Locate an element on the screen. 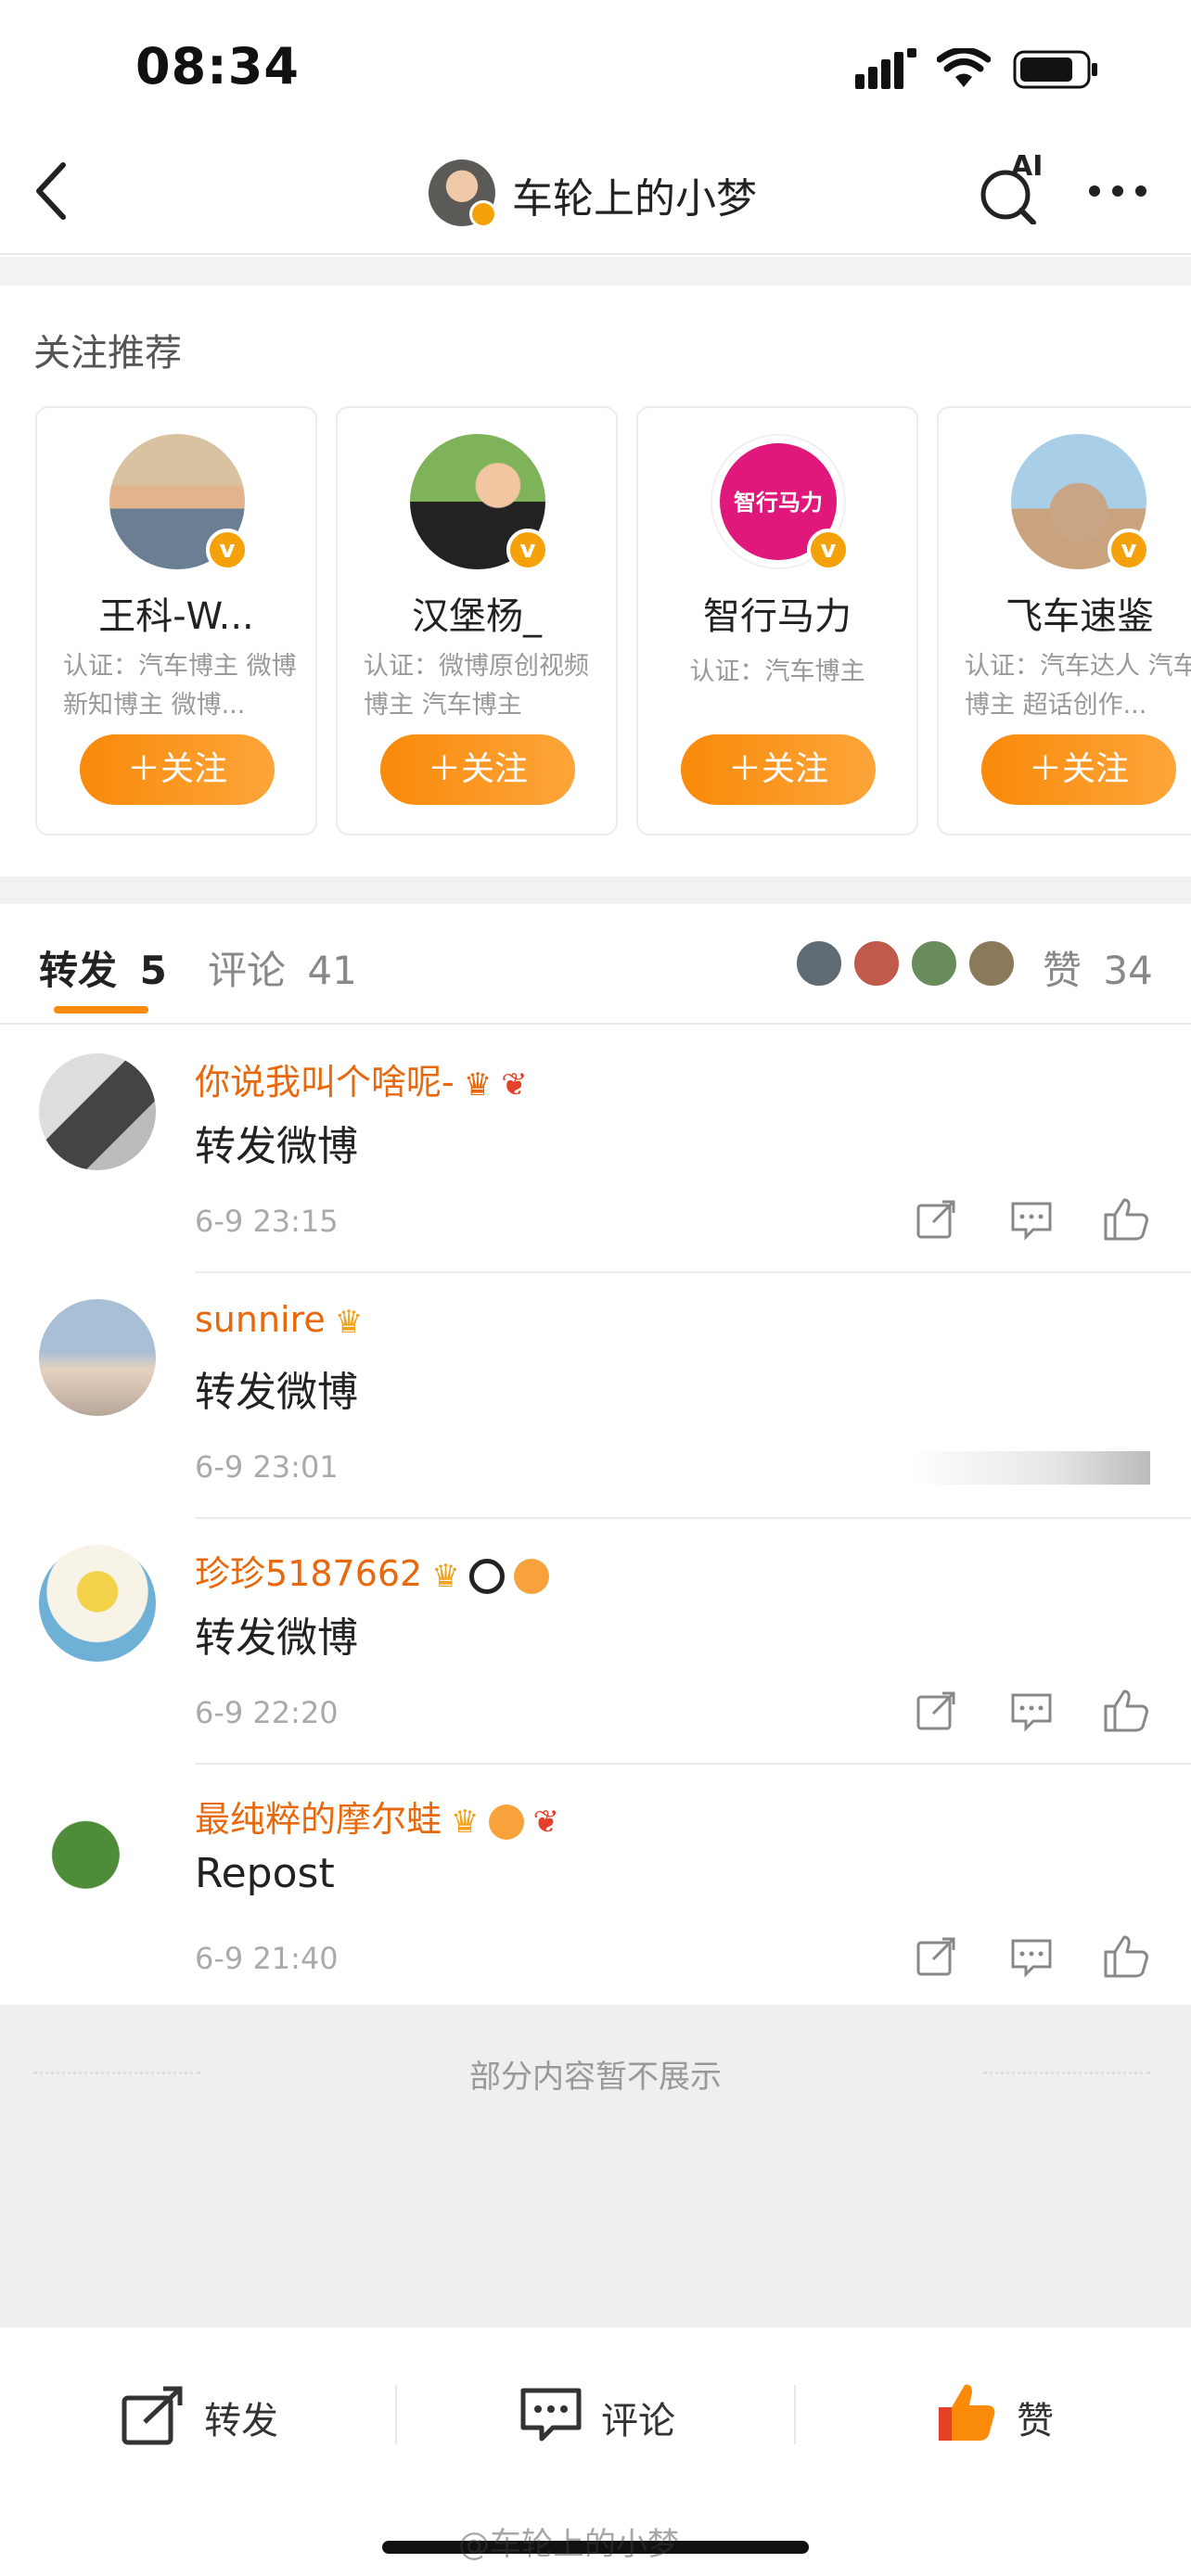 The width and height of the screenshot is (1191, 2576). wifi-icon is located at coordinates (964, 67).